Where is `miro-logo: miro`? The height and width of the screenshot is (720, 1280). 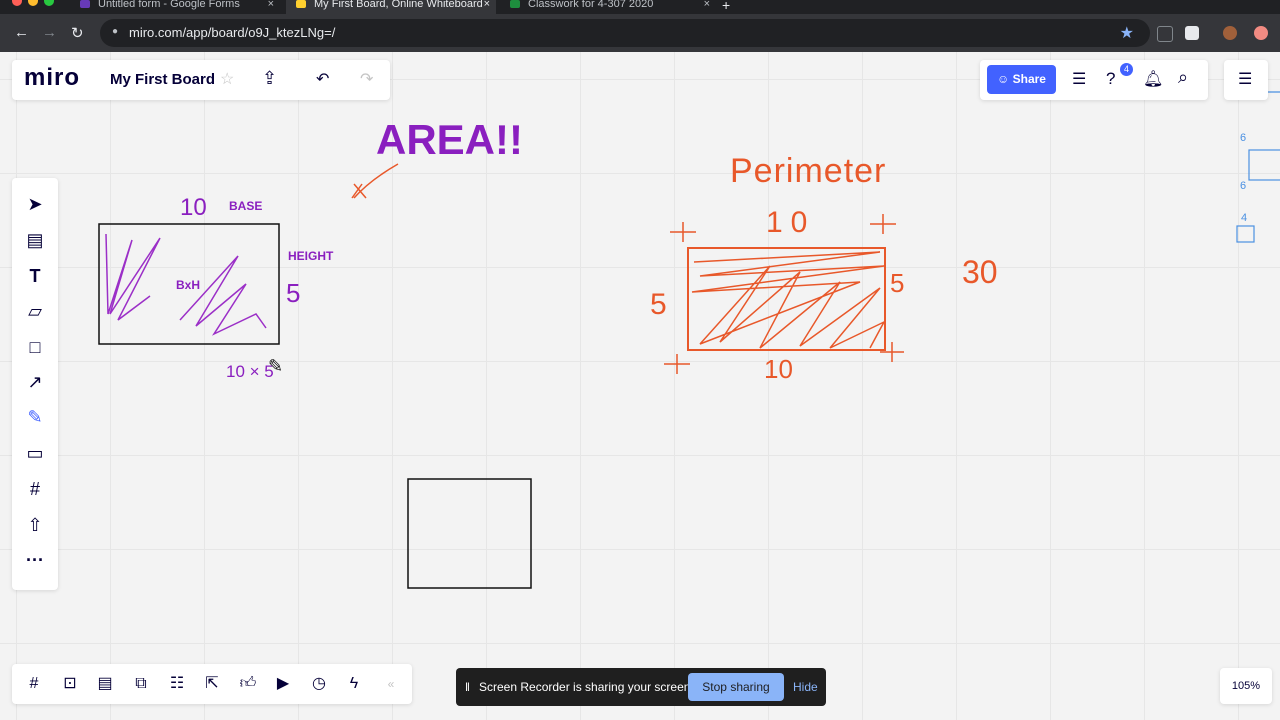 miro-logo: miro is located at coordinates (52, 78).